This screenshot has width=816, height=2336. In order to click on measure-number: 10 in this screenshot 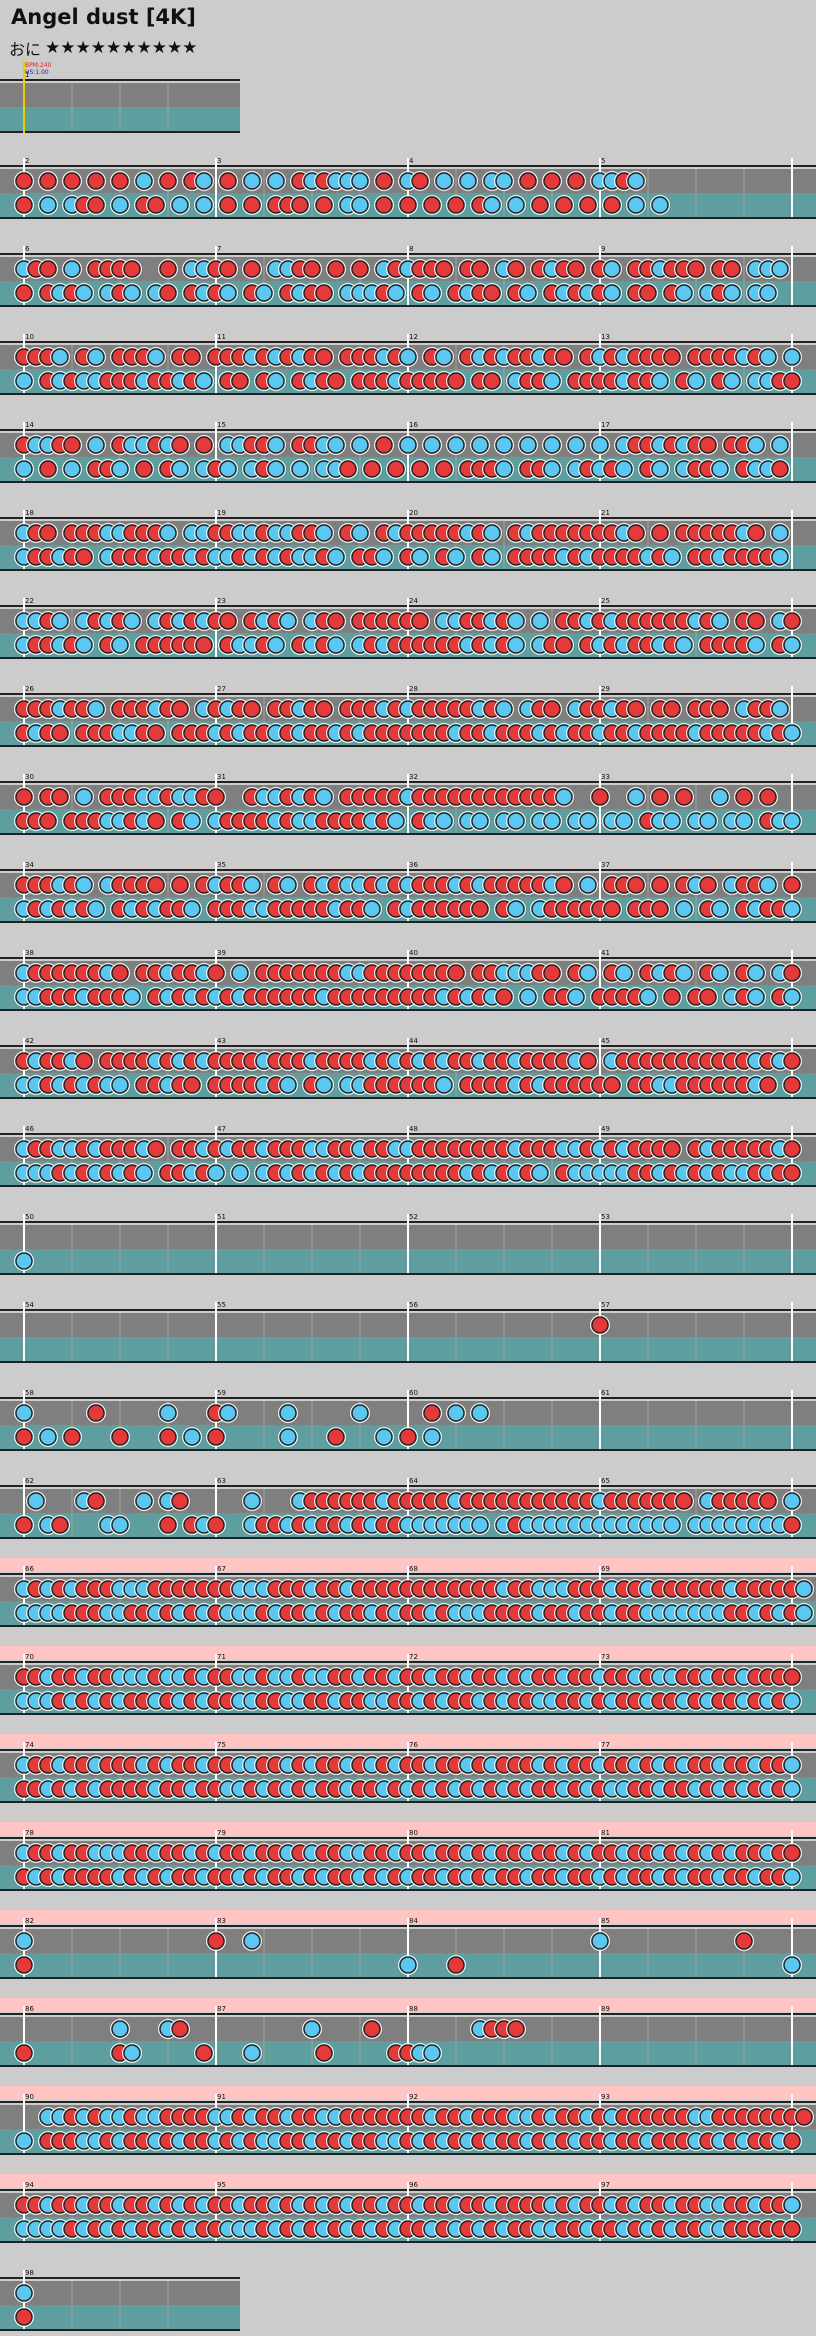, I will do `click(29, 337)`.